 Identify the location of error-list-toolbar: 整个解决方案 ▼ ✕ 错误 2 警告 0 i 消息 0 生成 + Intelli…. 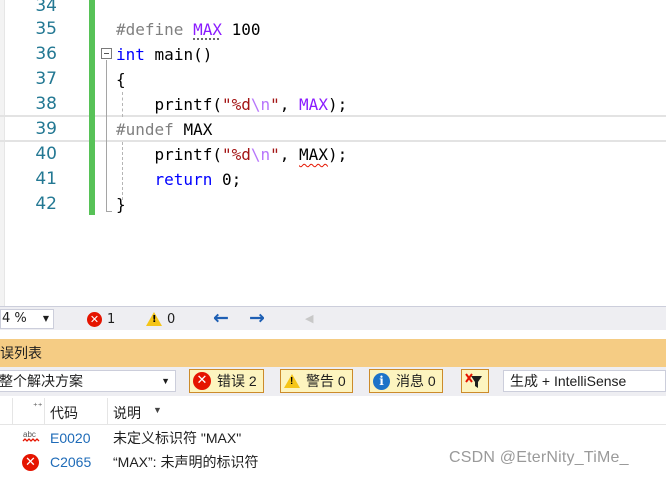
(333, 381).